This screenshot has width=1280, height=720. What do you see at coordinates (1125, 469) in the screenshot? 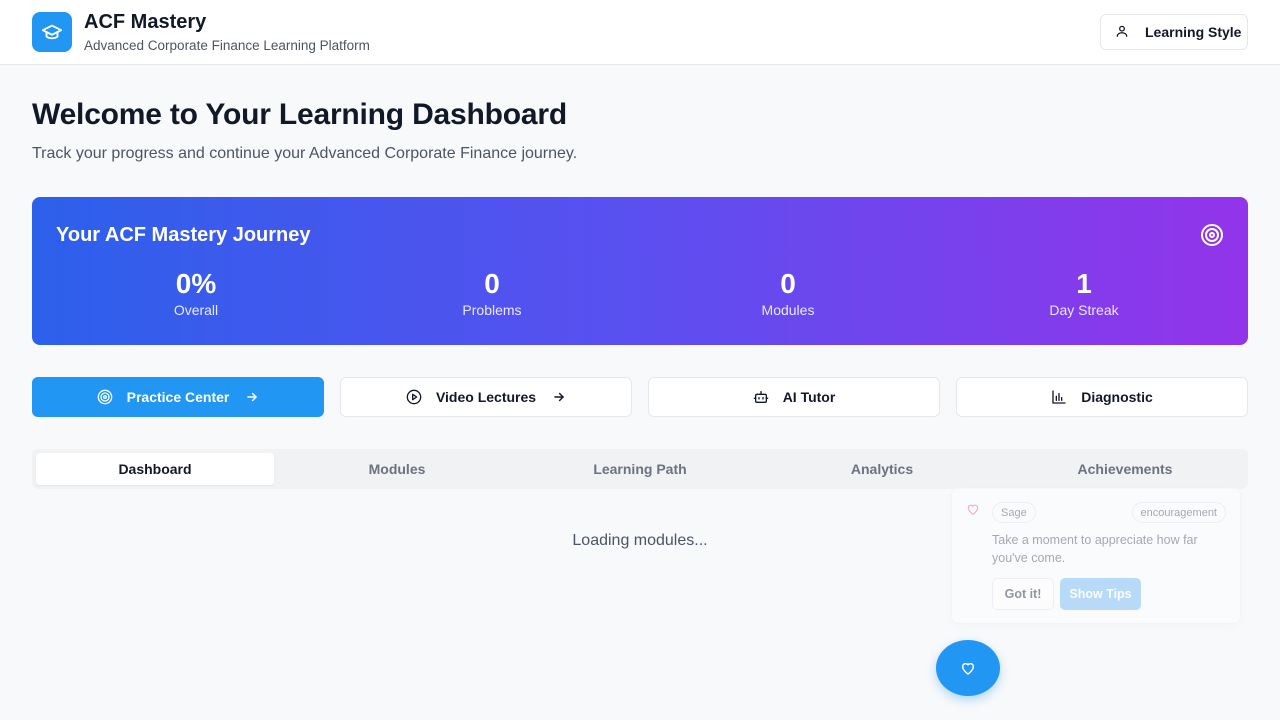
I see `tab-achievements: Achievements` at bounding box center [1125, 469].